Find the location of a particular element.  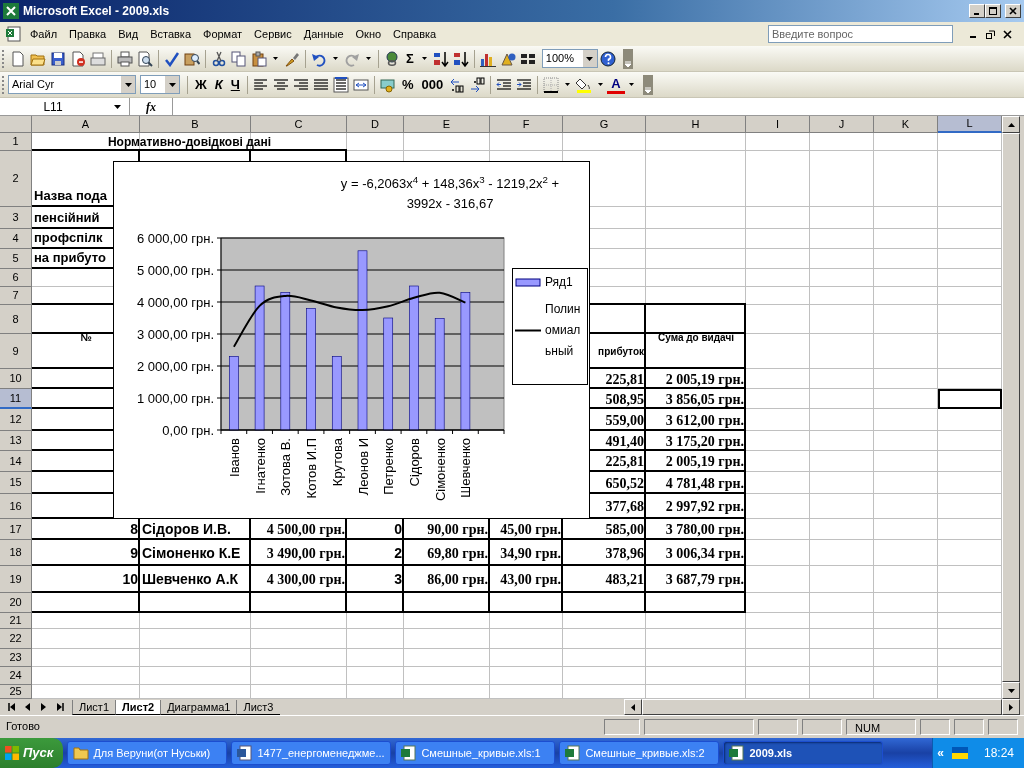

menu-item: Сервис is located at coordinates (273, 34).